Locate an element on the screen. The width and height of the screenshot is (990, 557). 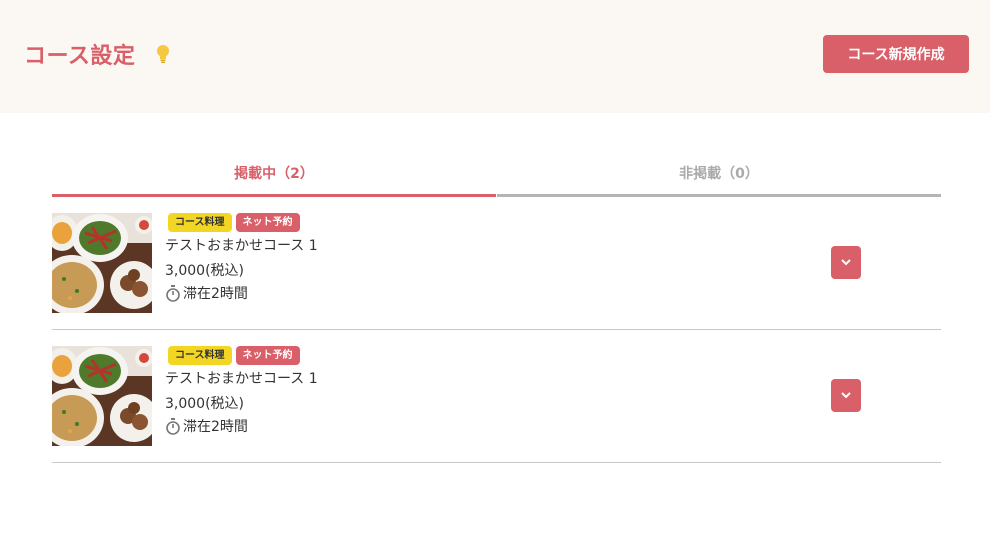
tab-bar: 掲載中（2） 非掲載（0） is located at coordinates (496, 178).